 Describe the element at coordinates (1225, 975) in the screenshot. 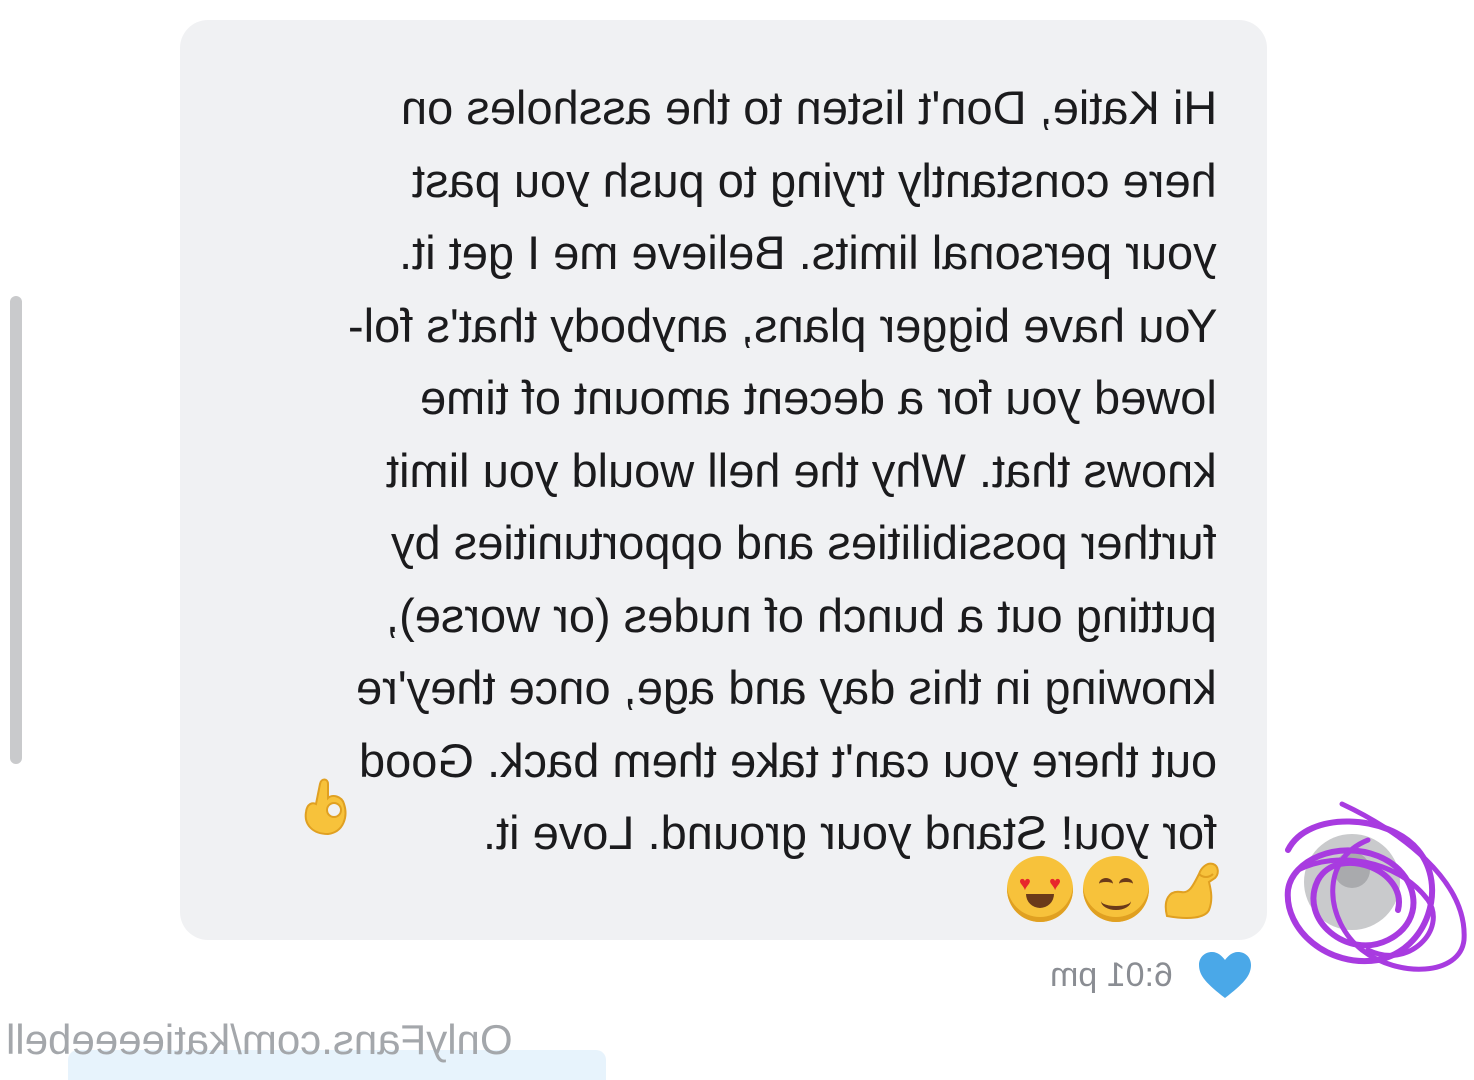

I see `heart-like-icon` at that location.